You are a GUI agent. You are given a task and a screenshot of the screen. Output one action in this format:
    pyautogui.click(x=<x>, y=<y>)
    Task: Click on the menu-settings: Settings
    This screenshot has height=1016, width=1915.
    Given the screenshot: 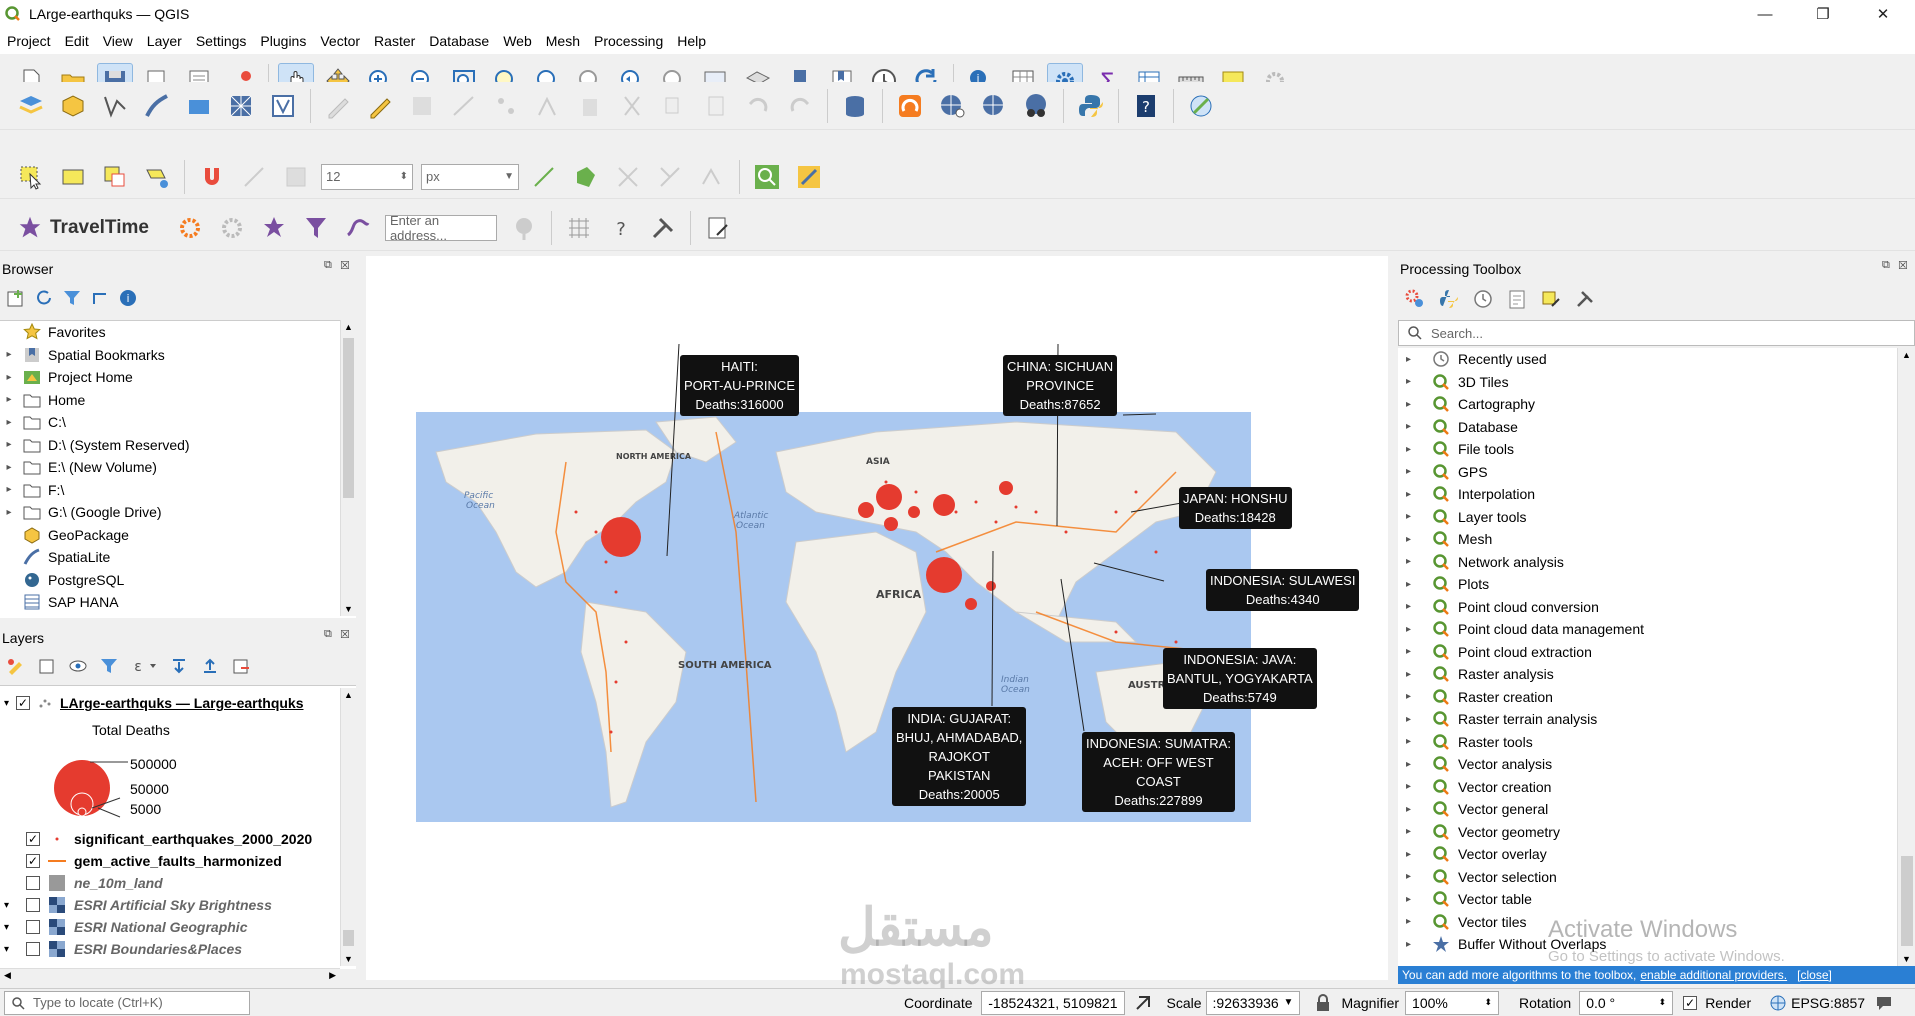 What is the action you would take?
    pyautogui.click(x=221, y=41)
    